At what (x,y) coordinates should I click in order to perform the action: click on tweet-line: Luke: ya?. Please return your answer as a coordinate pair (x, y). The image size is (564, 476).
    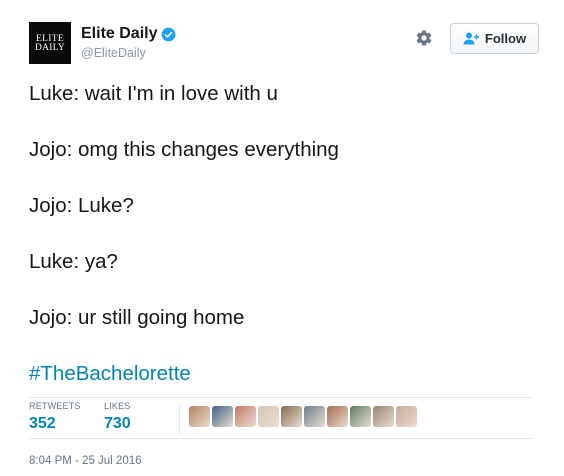
    Looking at the image, I should click on (73, 261).